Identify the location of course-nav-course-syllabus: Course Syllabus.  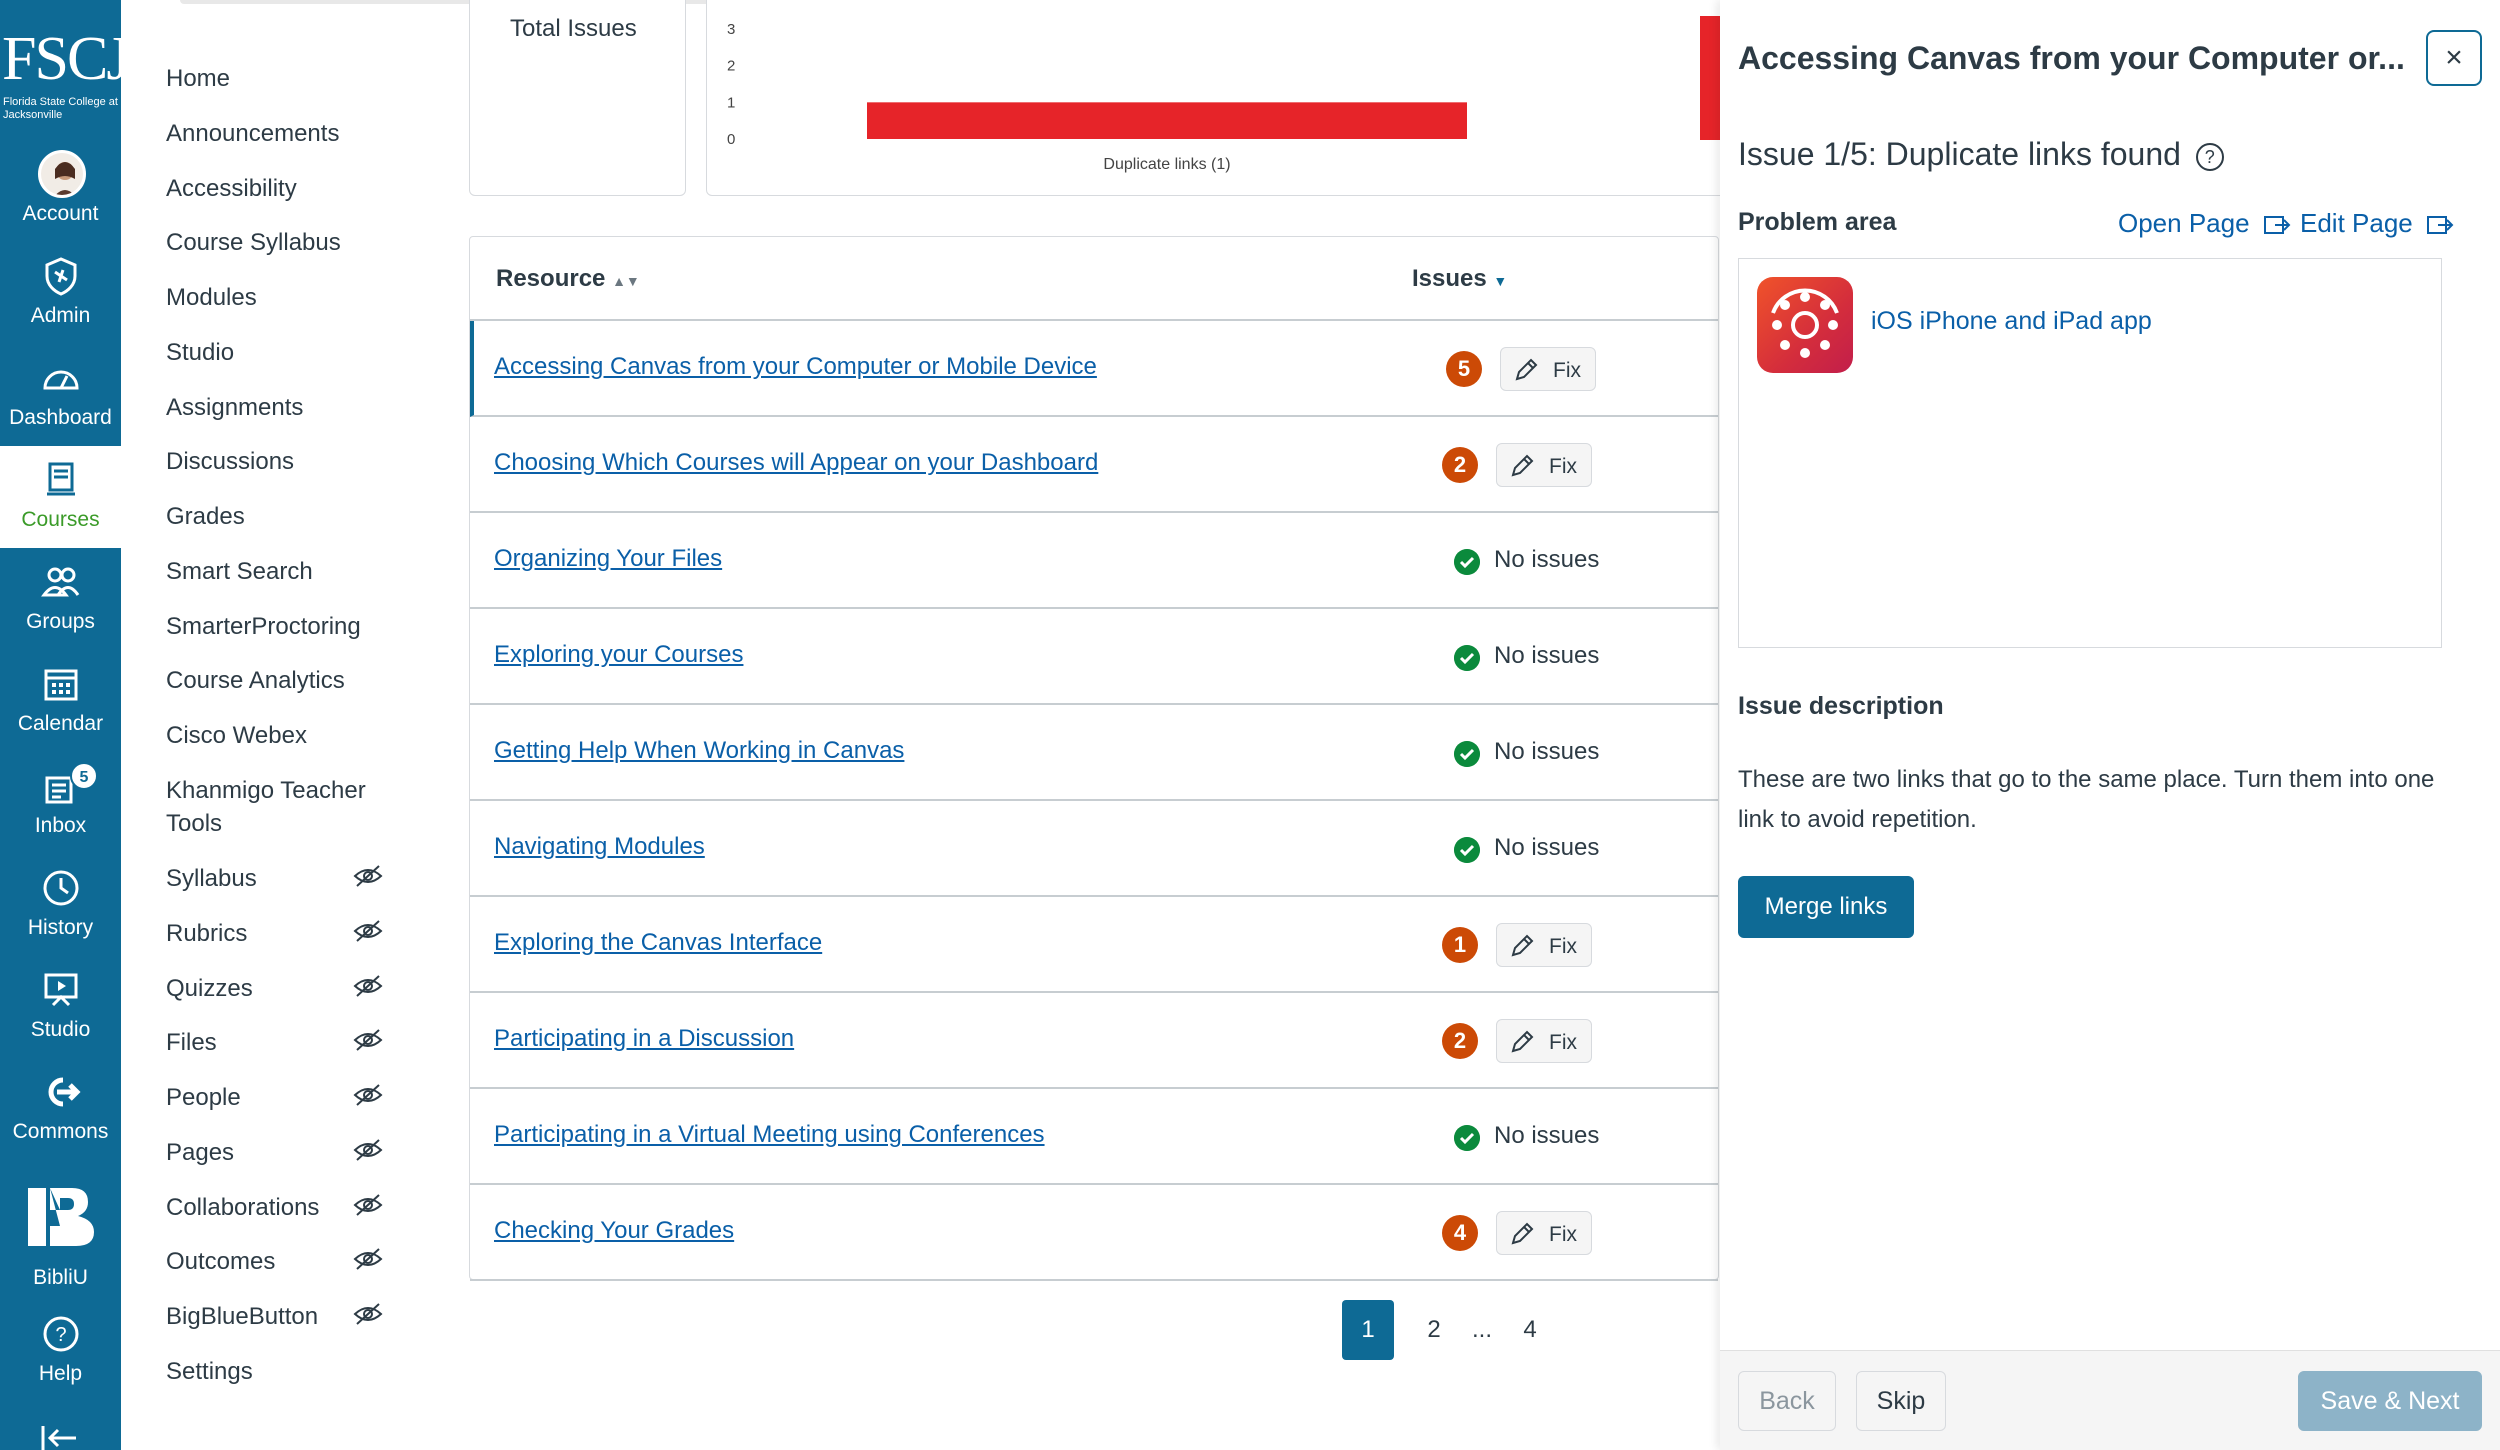
(253, 242).